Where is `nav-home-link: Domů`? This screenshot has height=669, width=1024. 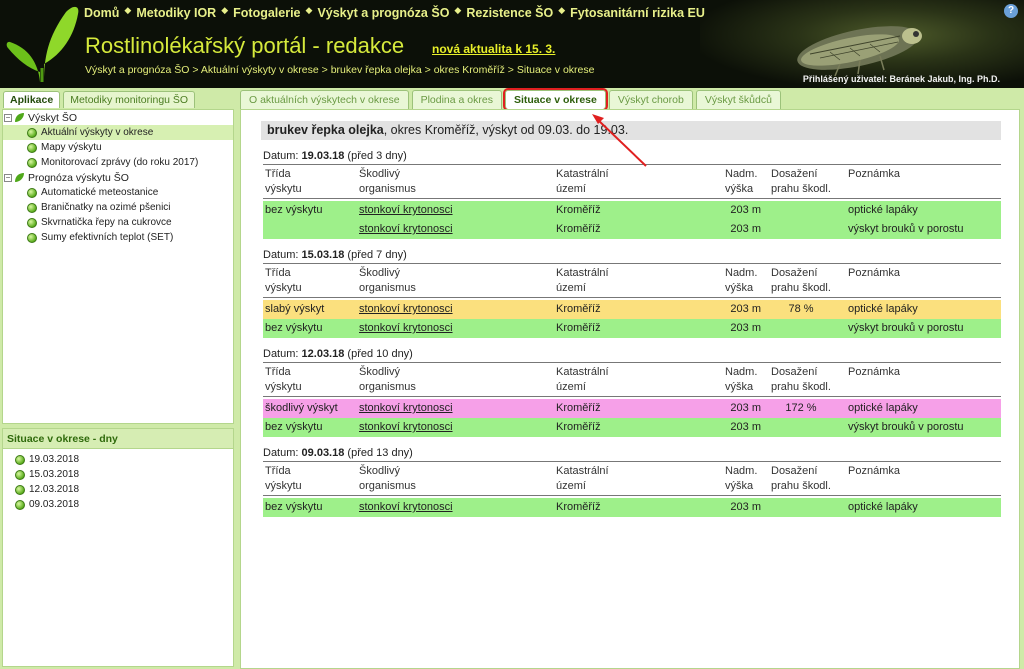
nav-home-link: Domů is located at coordinates (101, 13).